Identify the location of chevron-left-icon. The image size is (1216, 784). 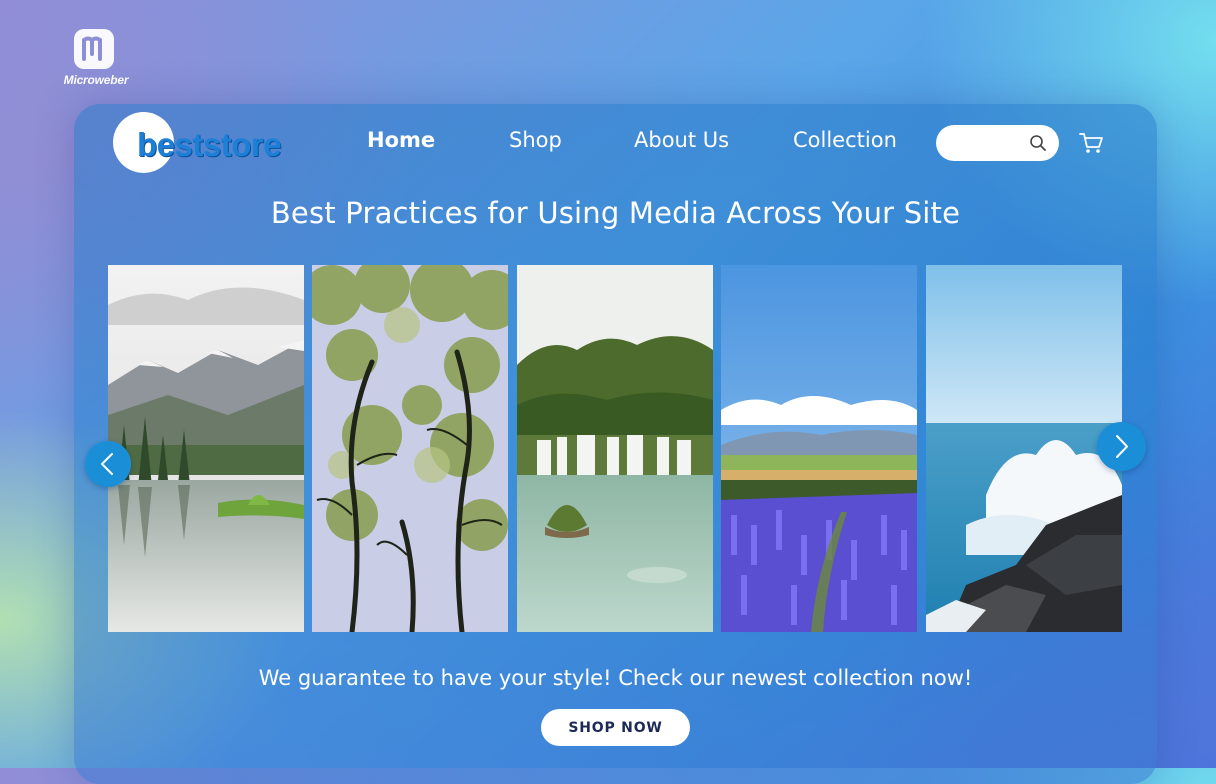
(107, 464).